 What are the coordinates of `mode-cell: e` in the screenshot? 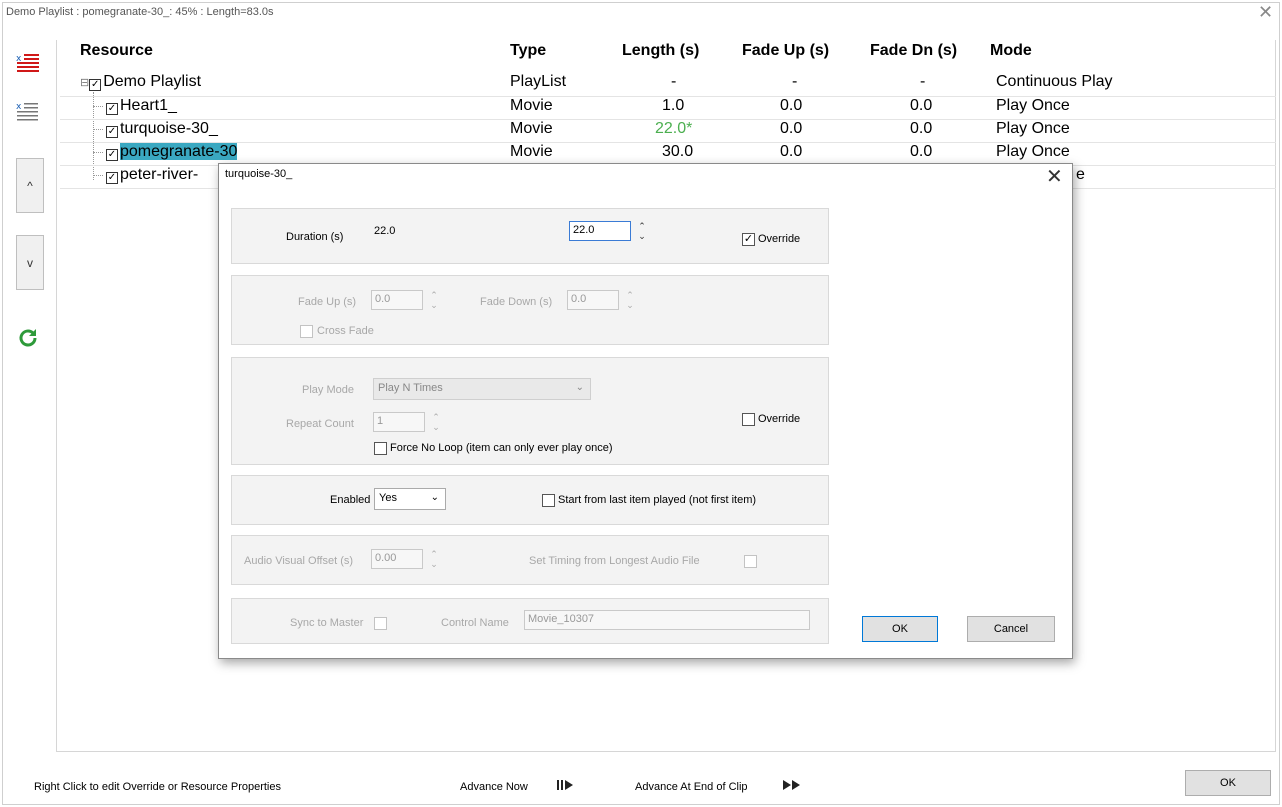 It's located at (1080, 174).